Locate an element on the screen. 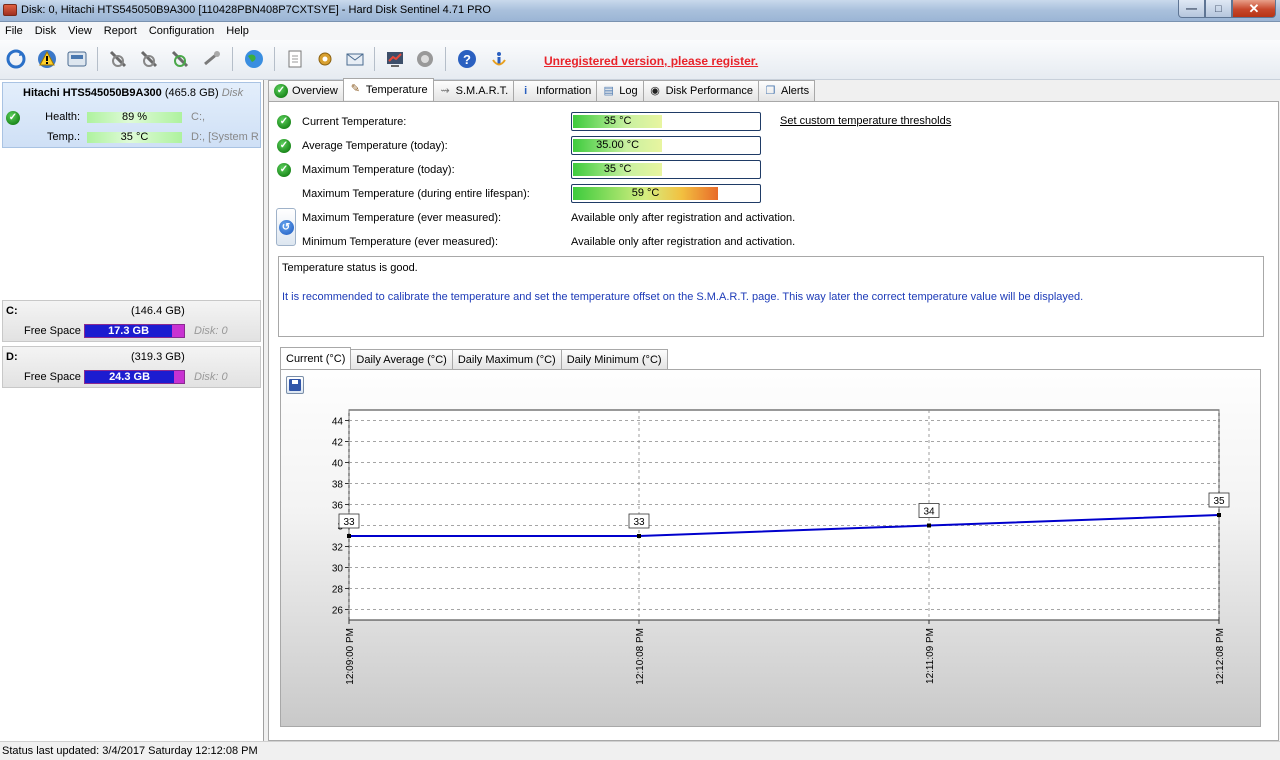  menu-help: Help is located at coordinates (238, 31).